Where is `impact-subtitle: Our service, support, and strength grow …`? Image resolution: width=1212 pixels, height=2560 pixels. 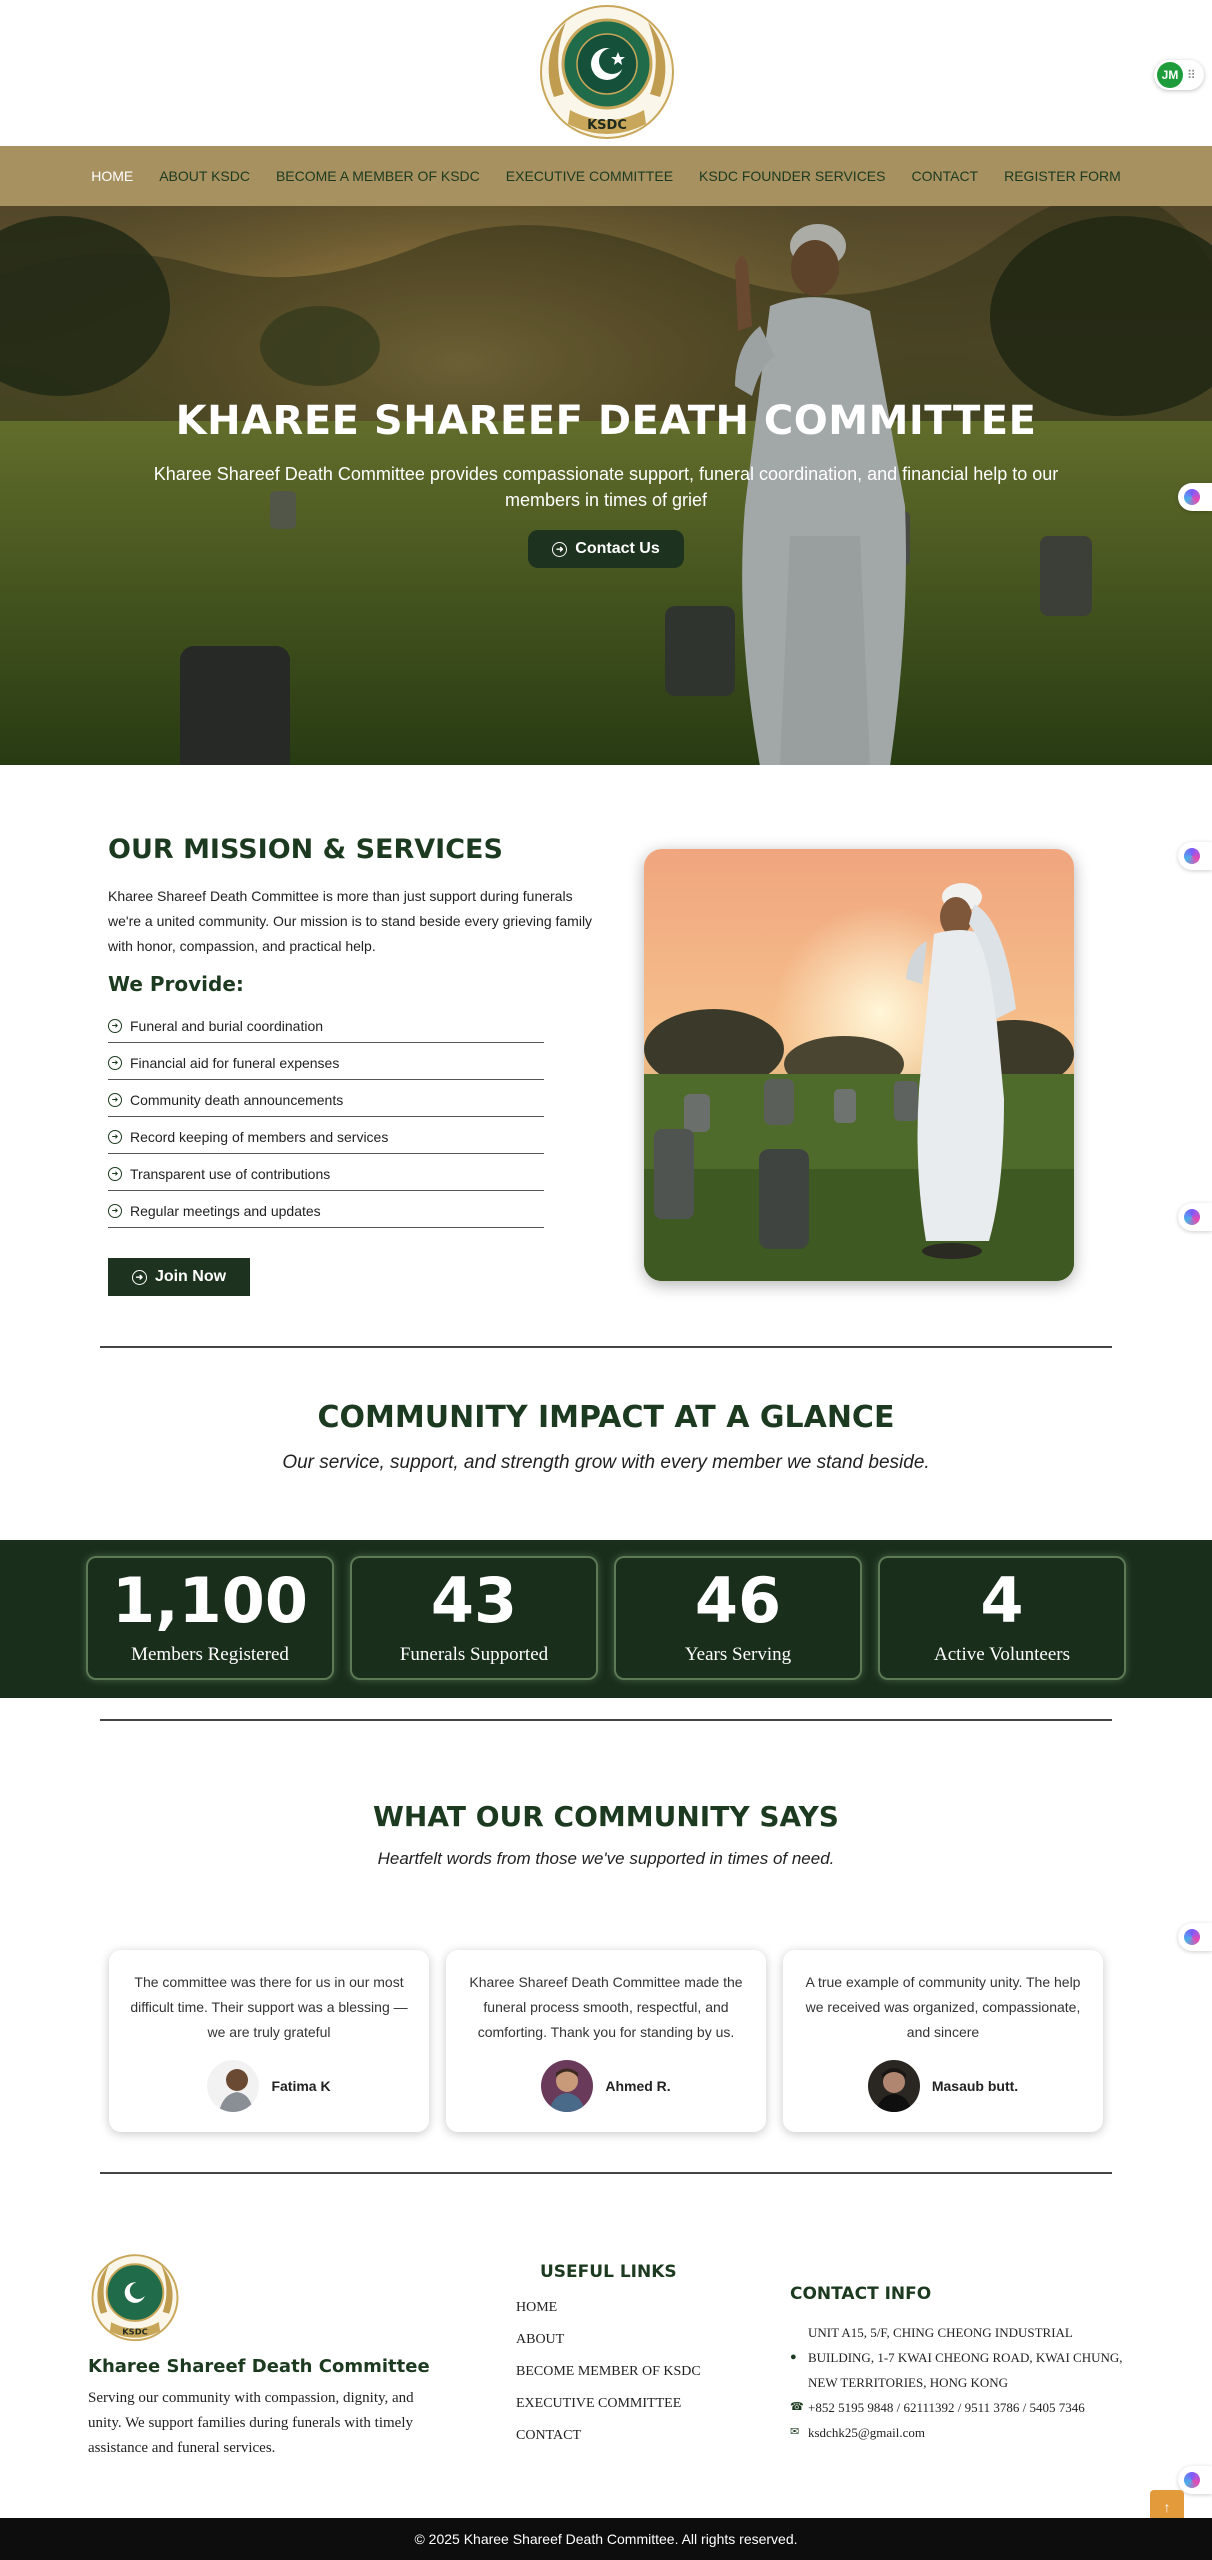
impact-subtitle: Our service, support, and strength grow … is located at coordinates (606, 1462).